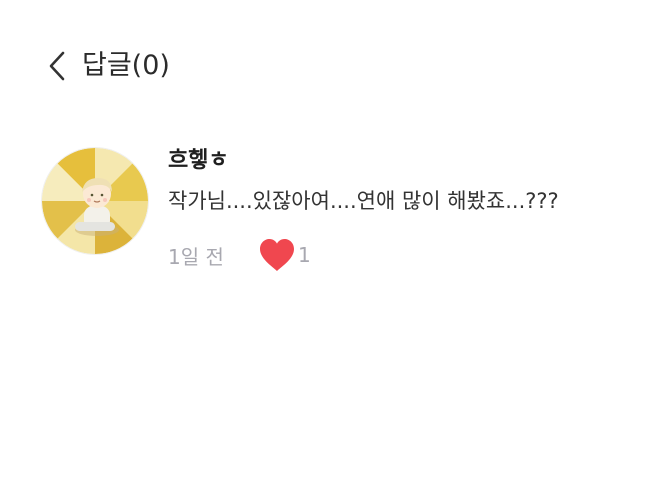  I want to click on username: 흐헿ㅎ, so click(403, 161).